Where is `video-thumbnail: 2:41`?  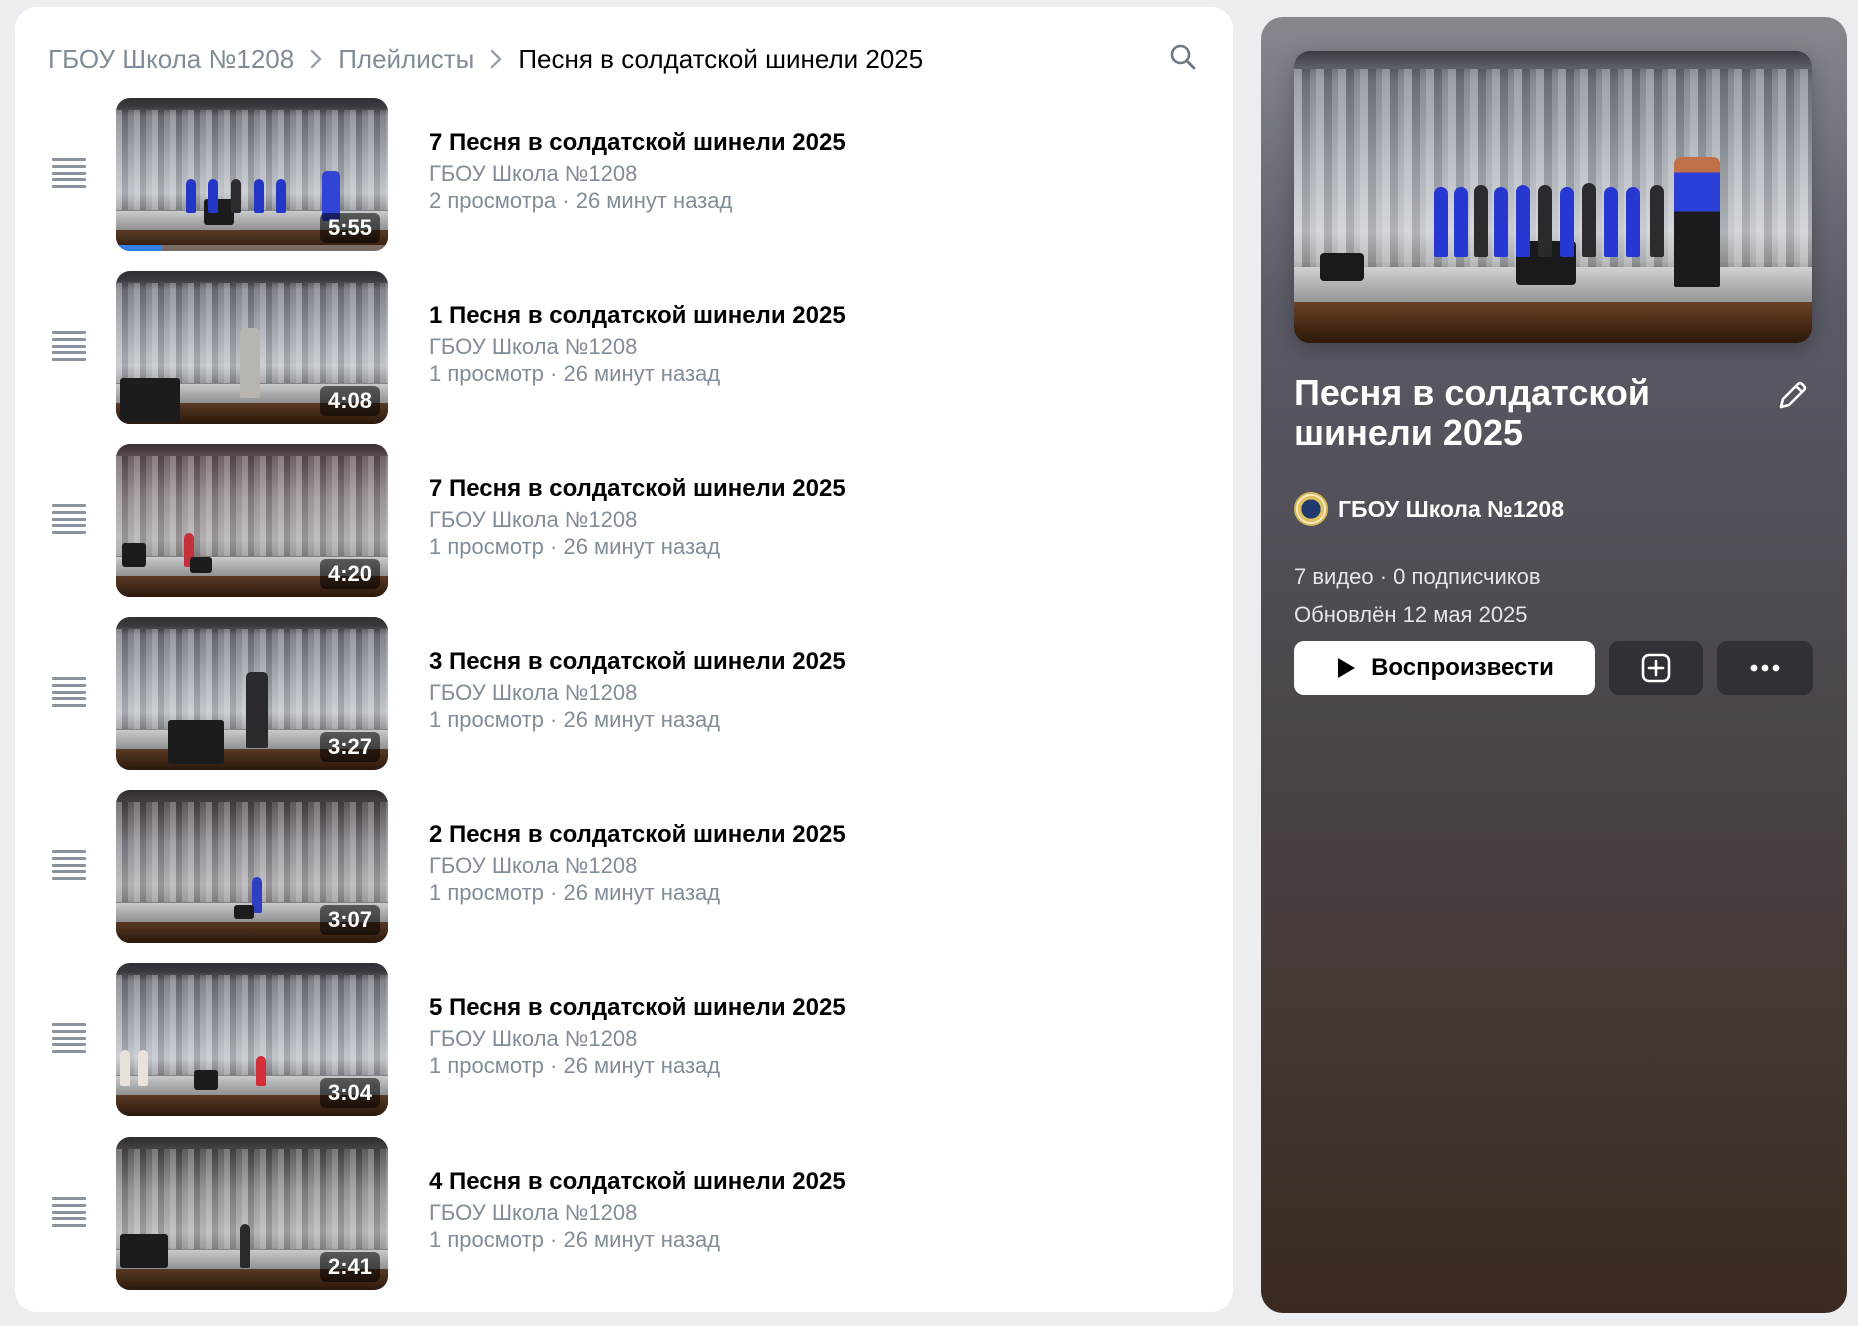
video-thumbnail: 2:41 is located at coordinates (252, 1213).